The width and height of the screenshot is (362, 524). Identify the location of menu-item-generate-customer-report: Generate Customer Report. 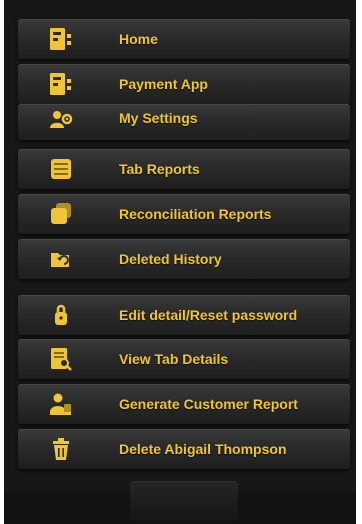
(184, 404).